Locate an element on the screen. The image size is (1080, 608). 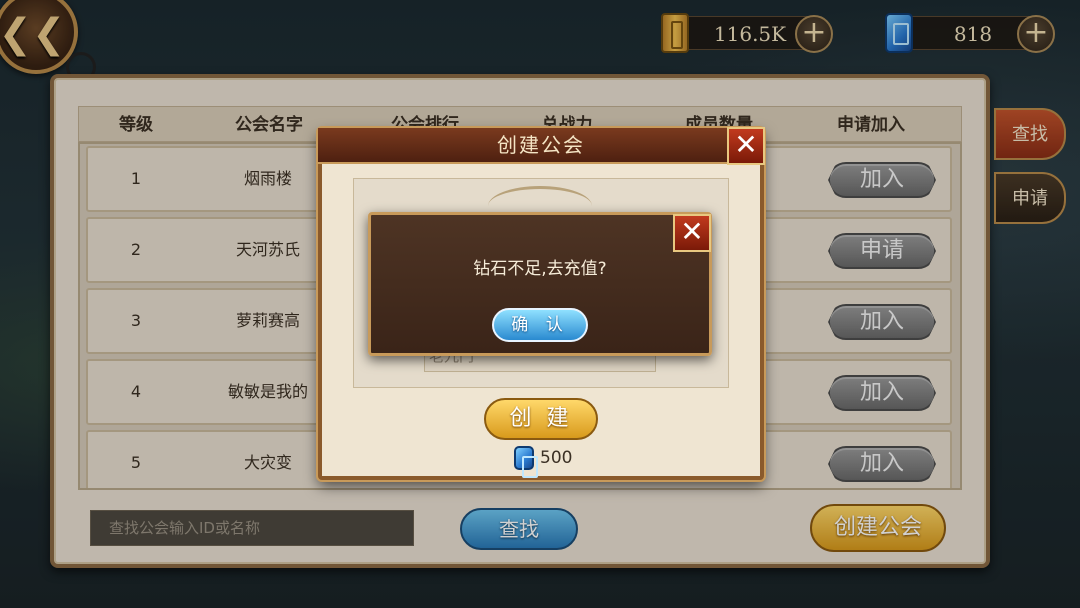
popup-message: 钻石不足,去充值? is located at coordinates (540, 269).